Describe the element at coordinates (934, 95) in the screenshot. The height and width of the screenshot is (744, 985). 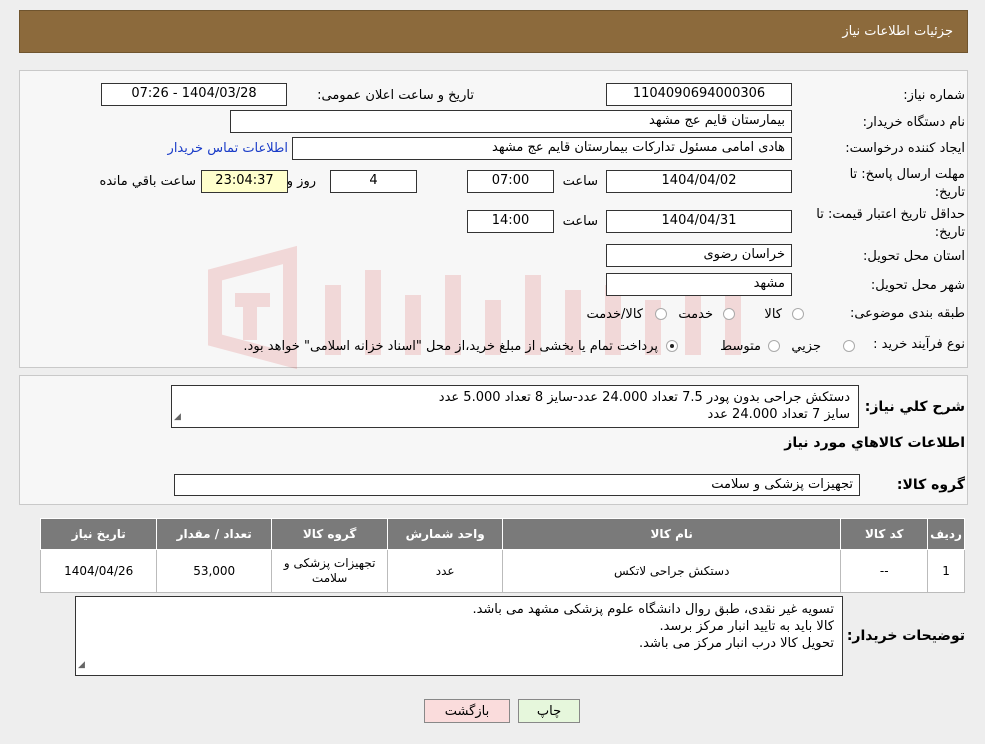
I see `need-number-label: شماره نیاز:` at that location.